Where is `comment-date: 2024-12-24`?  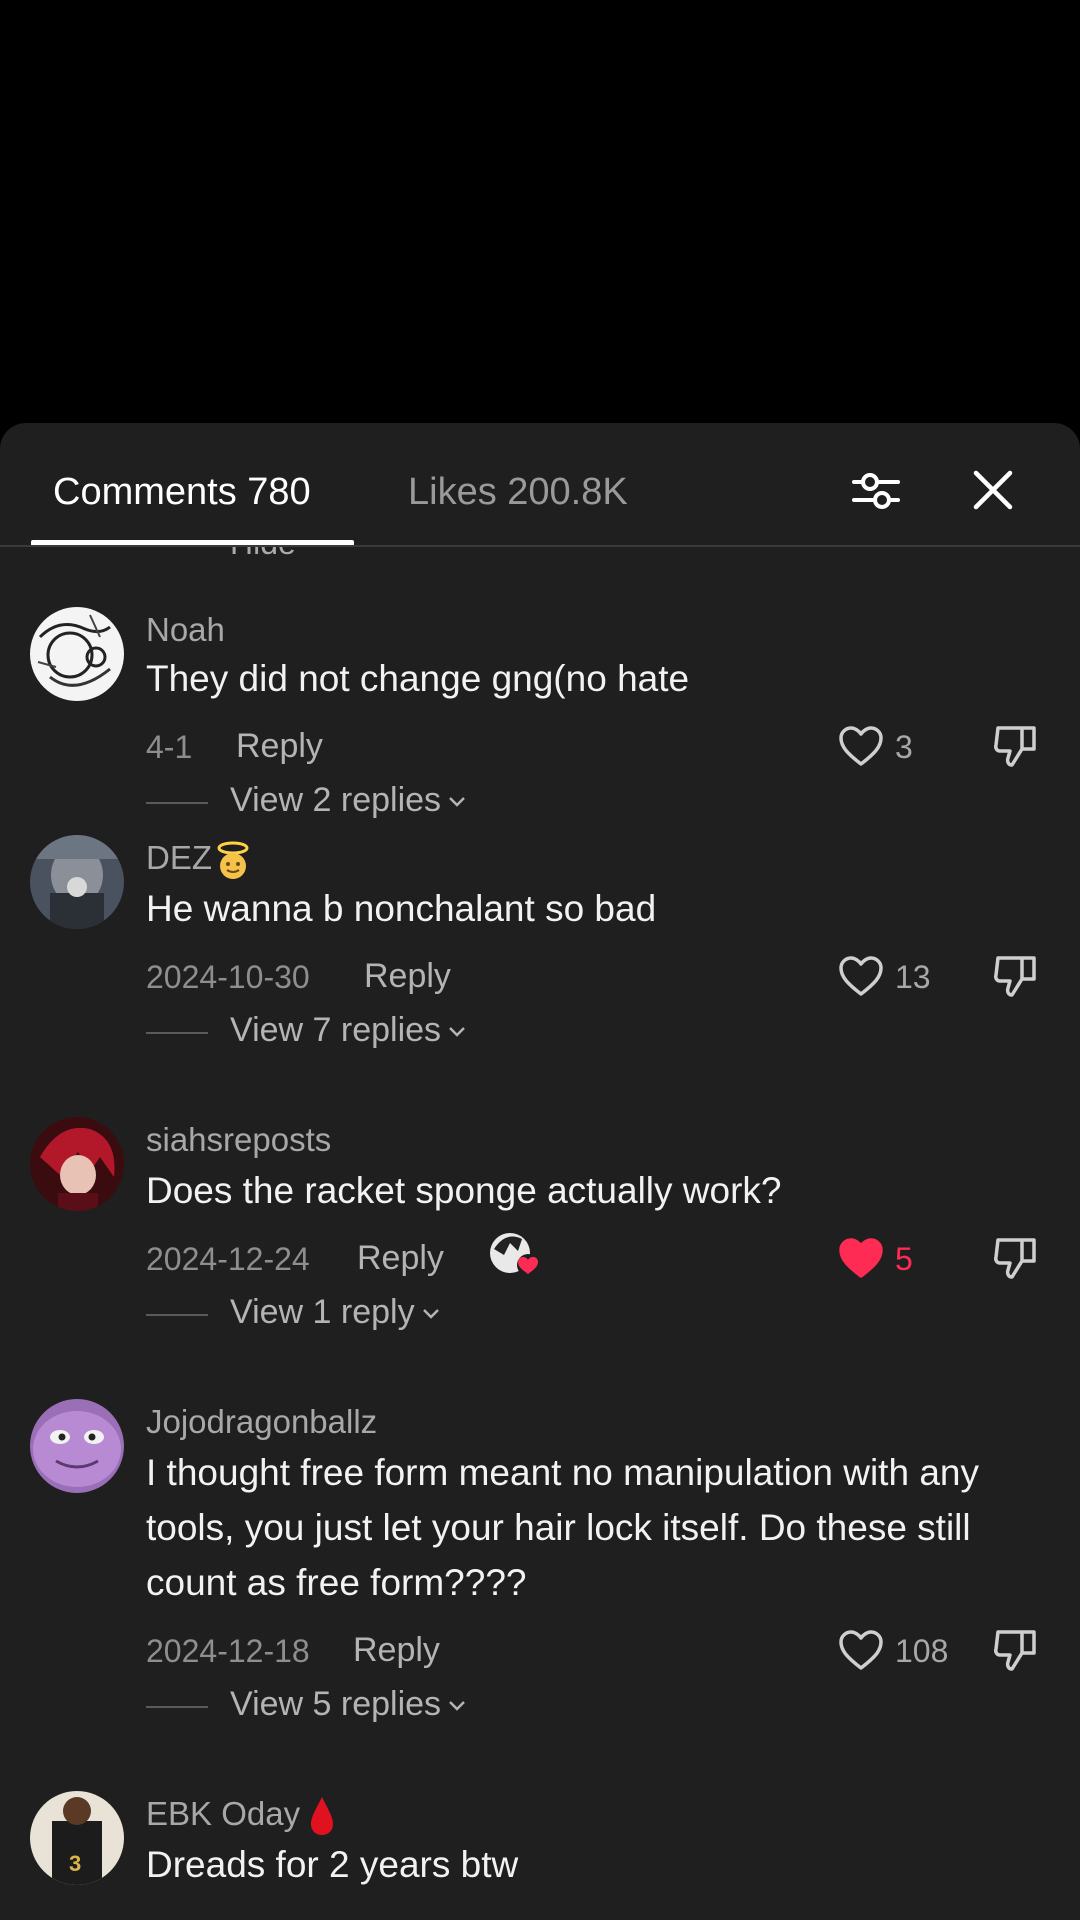 comment-date: 2024-12-24 is located at coordinates (228, 1259).